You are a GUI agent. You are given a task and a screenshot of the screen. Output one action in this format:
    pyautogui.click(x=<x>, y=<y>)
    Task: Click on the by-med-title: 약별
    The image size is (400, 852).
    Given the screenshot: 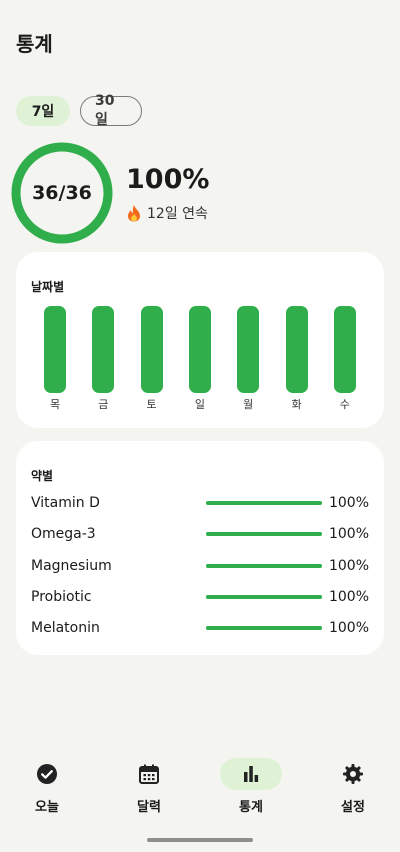 What is the action you would take?
    pyautogui.click(x=42, y=476)
    